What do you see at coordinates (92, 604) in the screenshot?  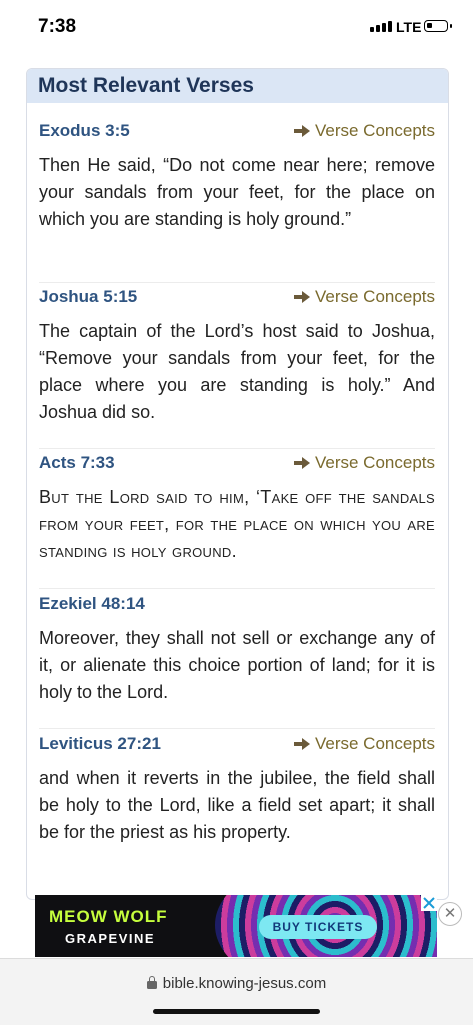 I see `verse-reference-link: Ezekiel 48:14` at bounding box center [92, 604].